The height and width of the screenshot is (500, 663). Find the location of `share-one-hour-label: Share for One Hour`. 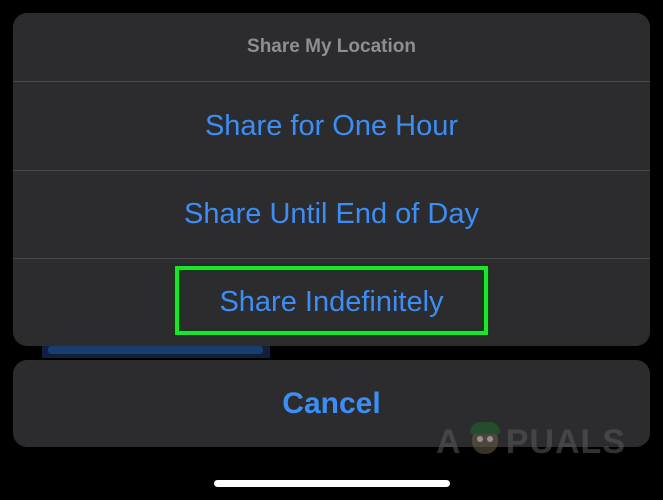

share-one-hour-label: Share for One Hour is located at coordinates (331, 125).